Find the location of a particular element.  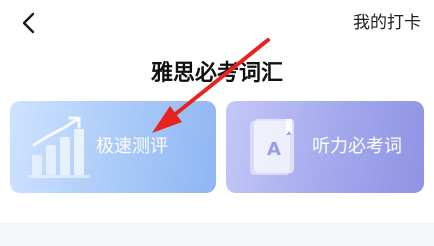

vocabulary-book-icon: A is located at coordinates (272, 147).